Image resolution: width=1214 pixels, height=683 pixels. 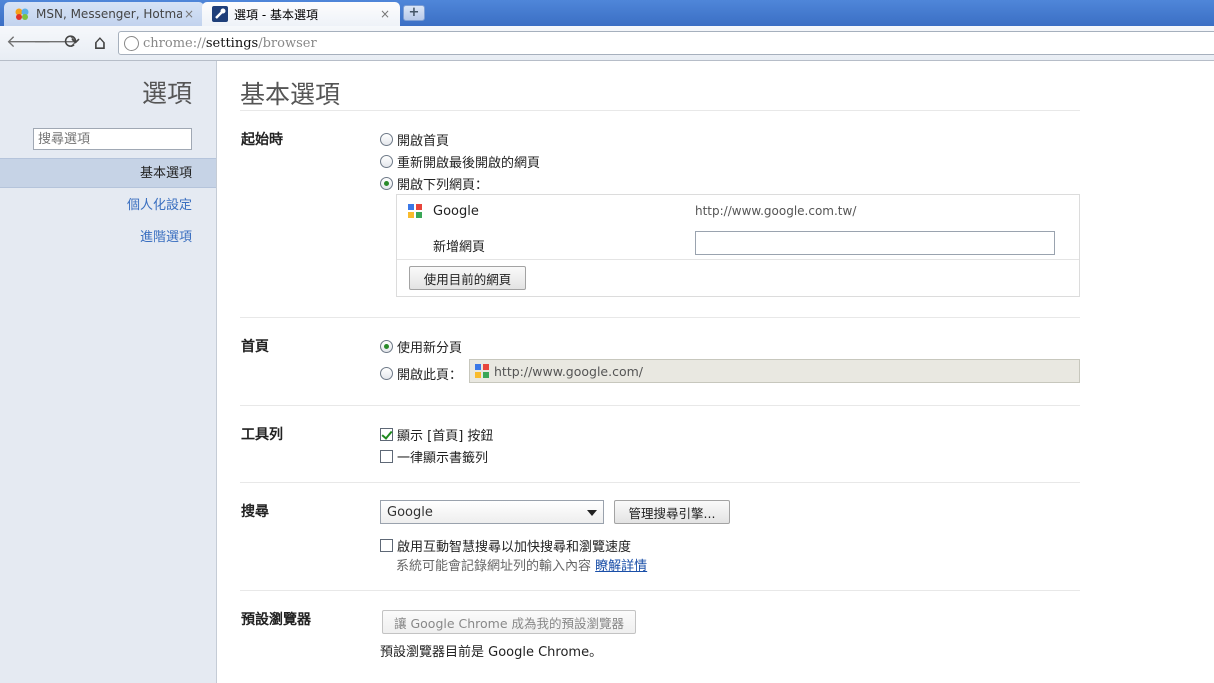 I want to click on option-label: 開啟首頁, so click(x=423, y=141).